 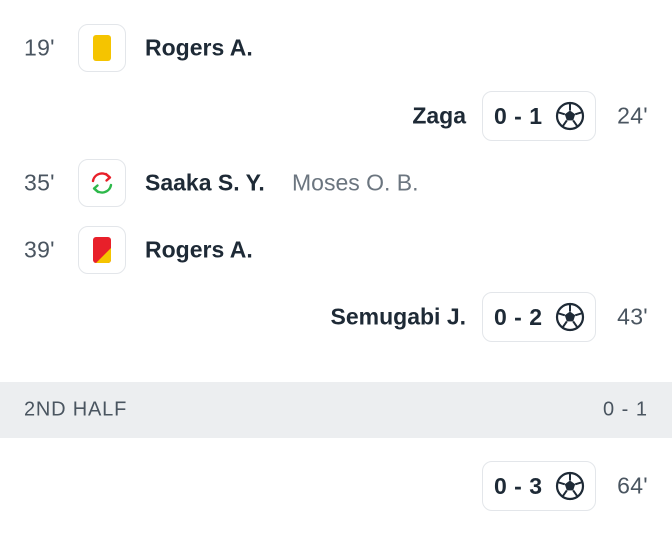 I want to click on half-score: 0 - 1, so click(x=625, y=409).